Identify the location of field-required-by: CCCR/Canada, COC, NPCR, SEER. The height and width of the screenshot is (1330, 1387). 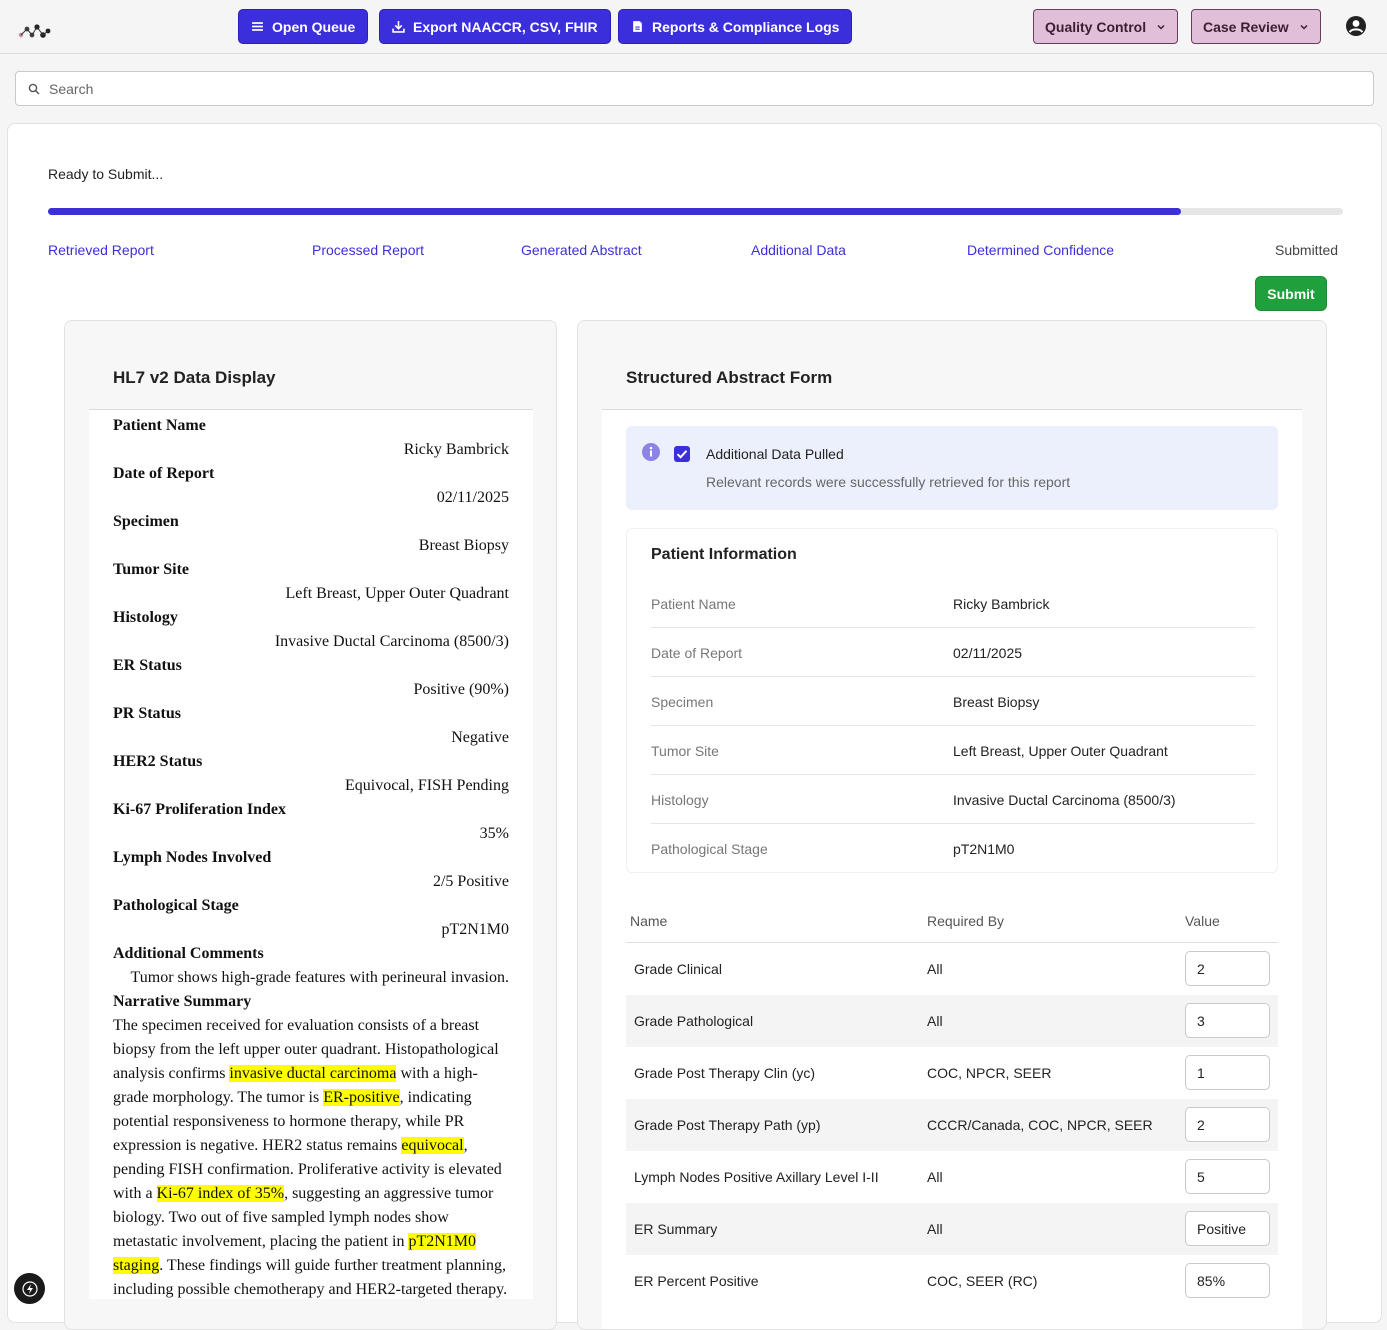
(1040, 1125).